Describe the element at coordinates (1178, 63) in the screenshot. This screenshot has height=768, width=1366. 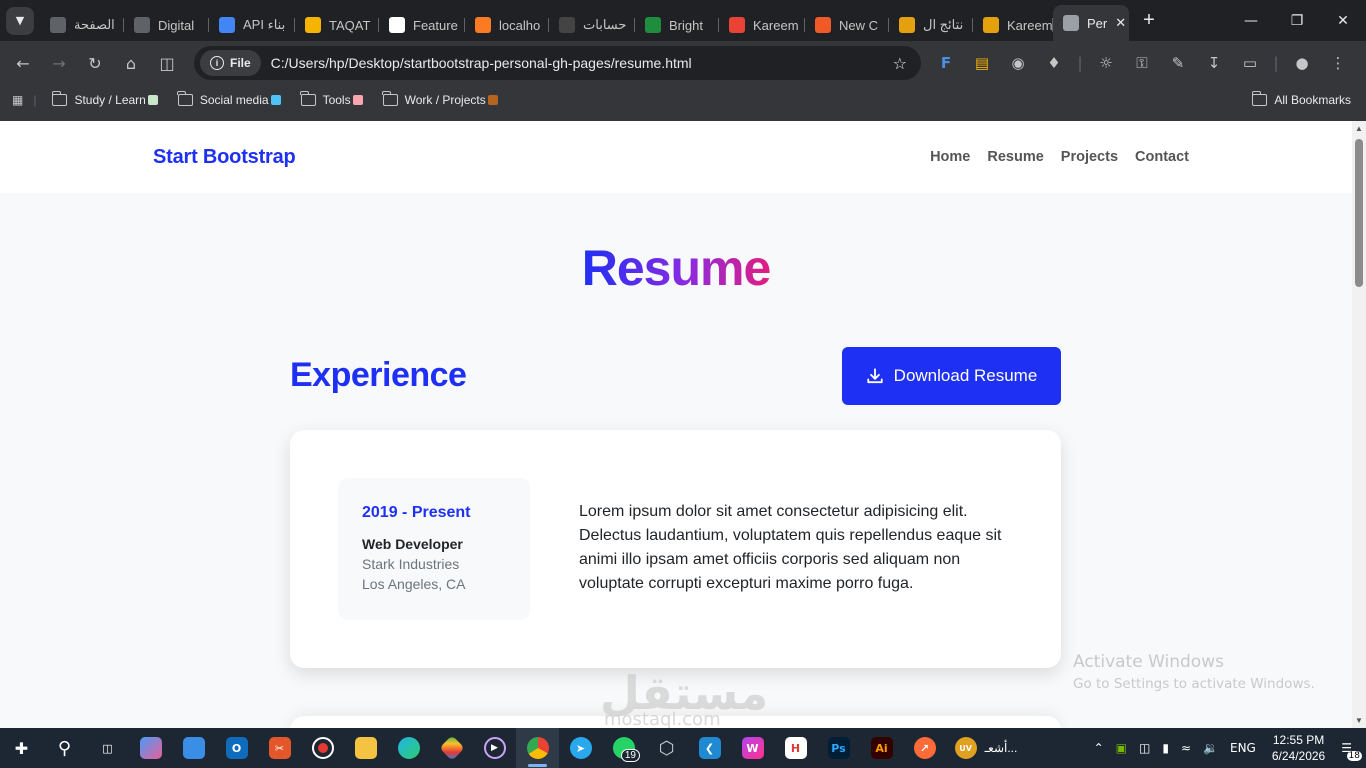
I see `translate-icon: ✎` at that location.